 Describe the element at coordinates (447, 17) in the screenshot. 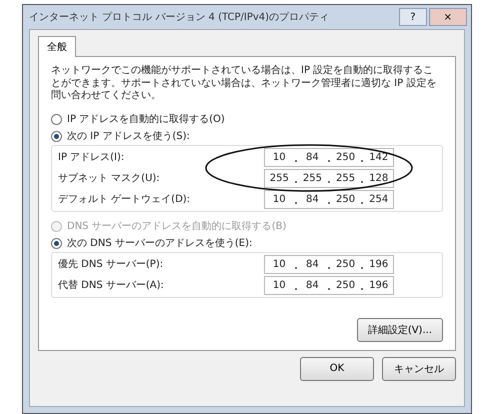

I see `close-button: ×` at that location.